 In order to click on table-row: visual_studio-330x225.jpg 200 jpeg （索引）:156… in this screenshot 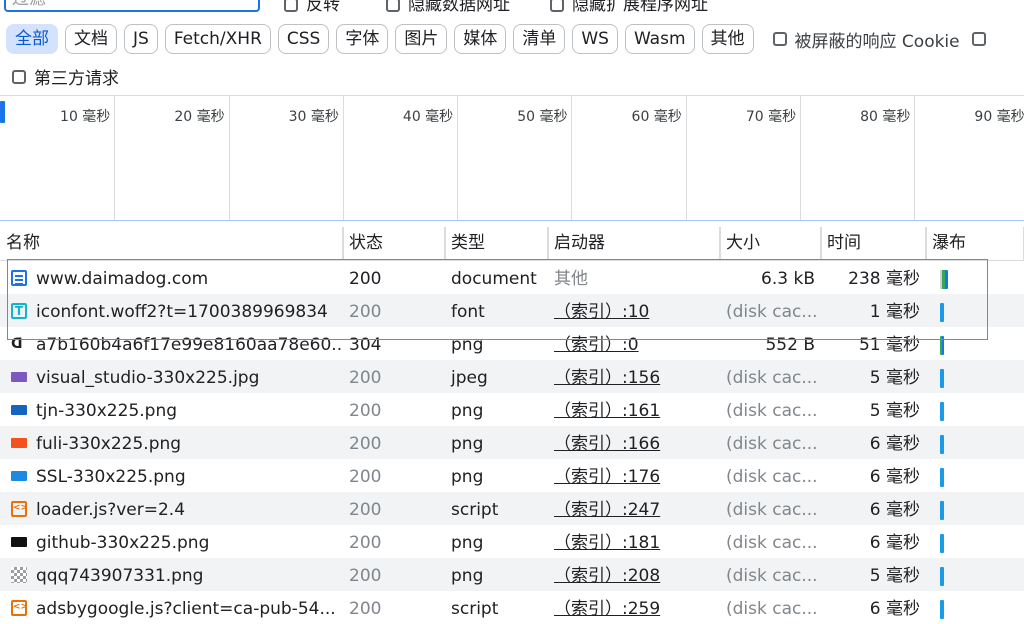, I will do `click(512, 376)`.